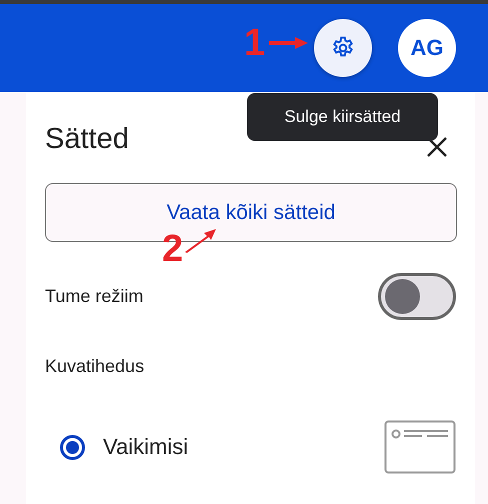  Describe the element at coordinates (95, 366) in the screenshot. I see `density-heading: Kuvatihedus` at that location.